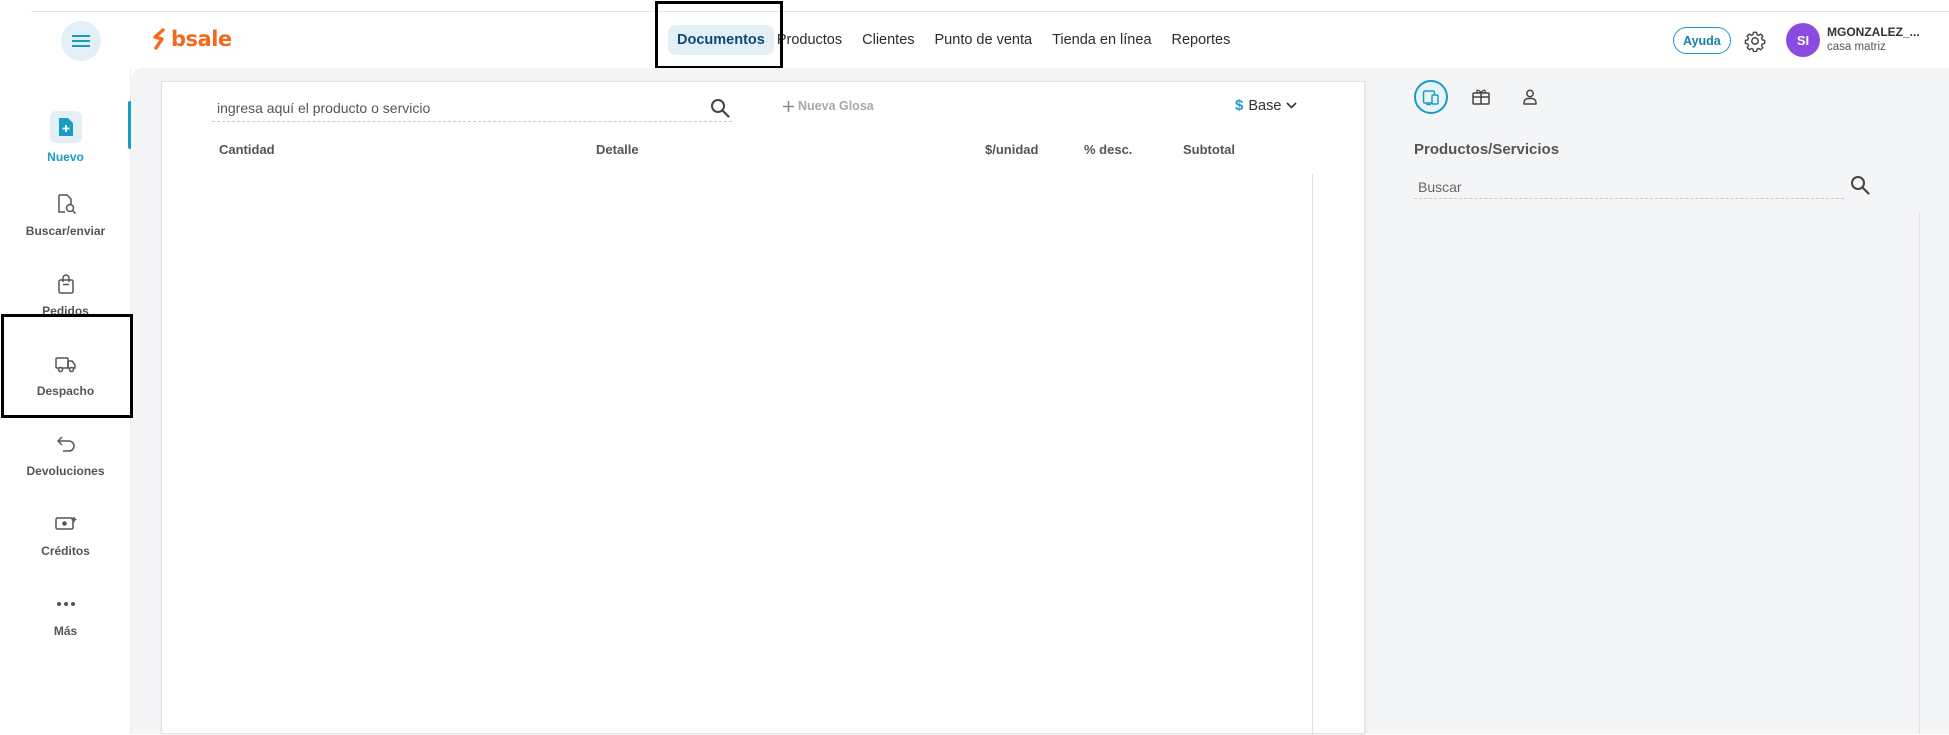 This screenshot has height=735, width=1949. I want to click on product-search-row, so click(472, 109).